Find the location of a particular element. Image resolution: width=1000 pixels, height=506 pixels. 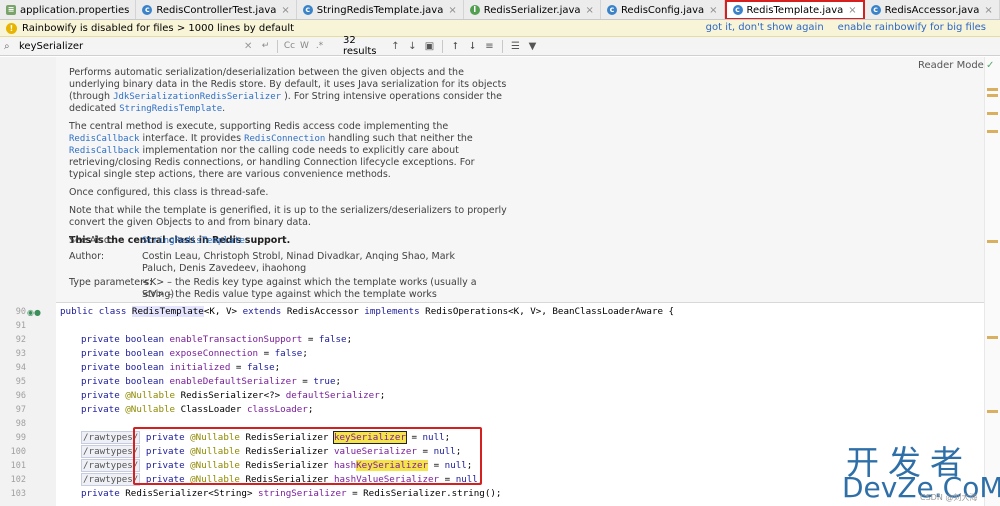

tab-application-properties: ≡ application.properties is located at coordinates (68, 9).